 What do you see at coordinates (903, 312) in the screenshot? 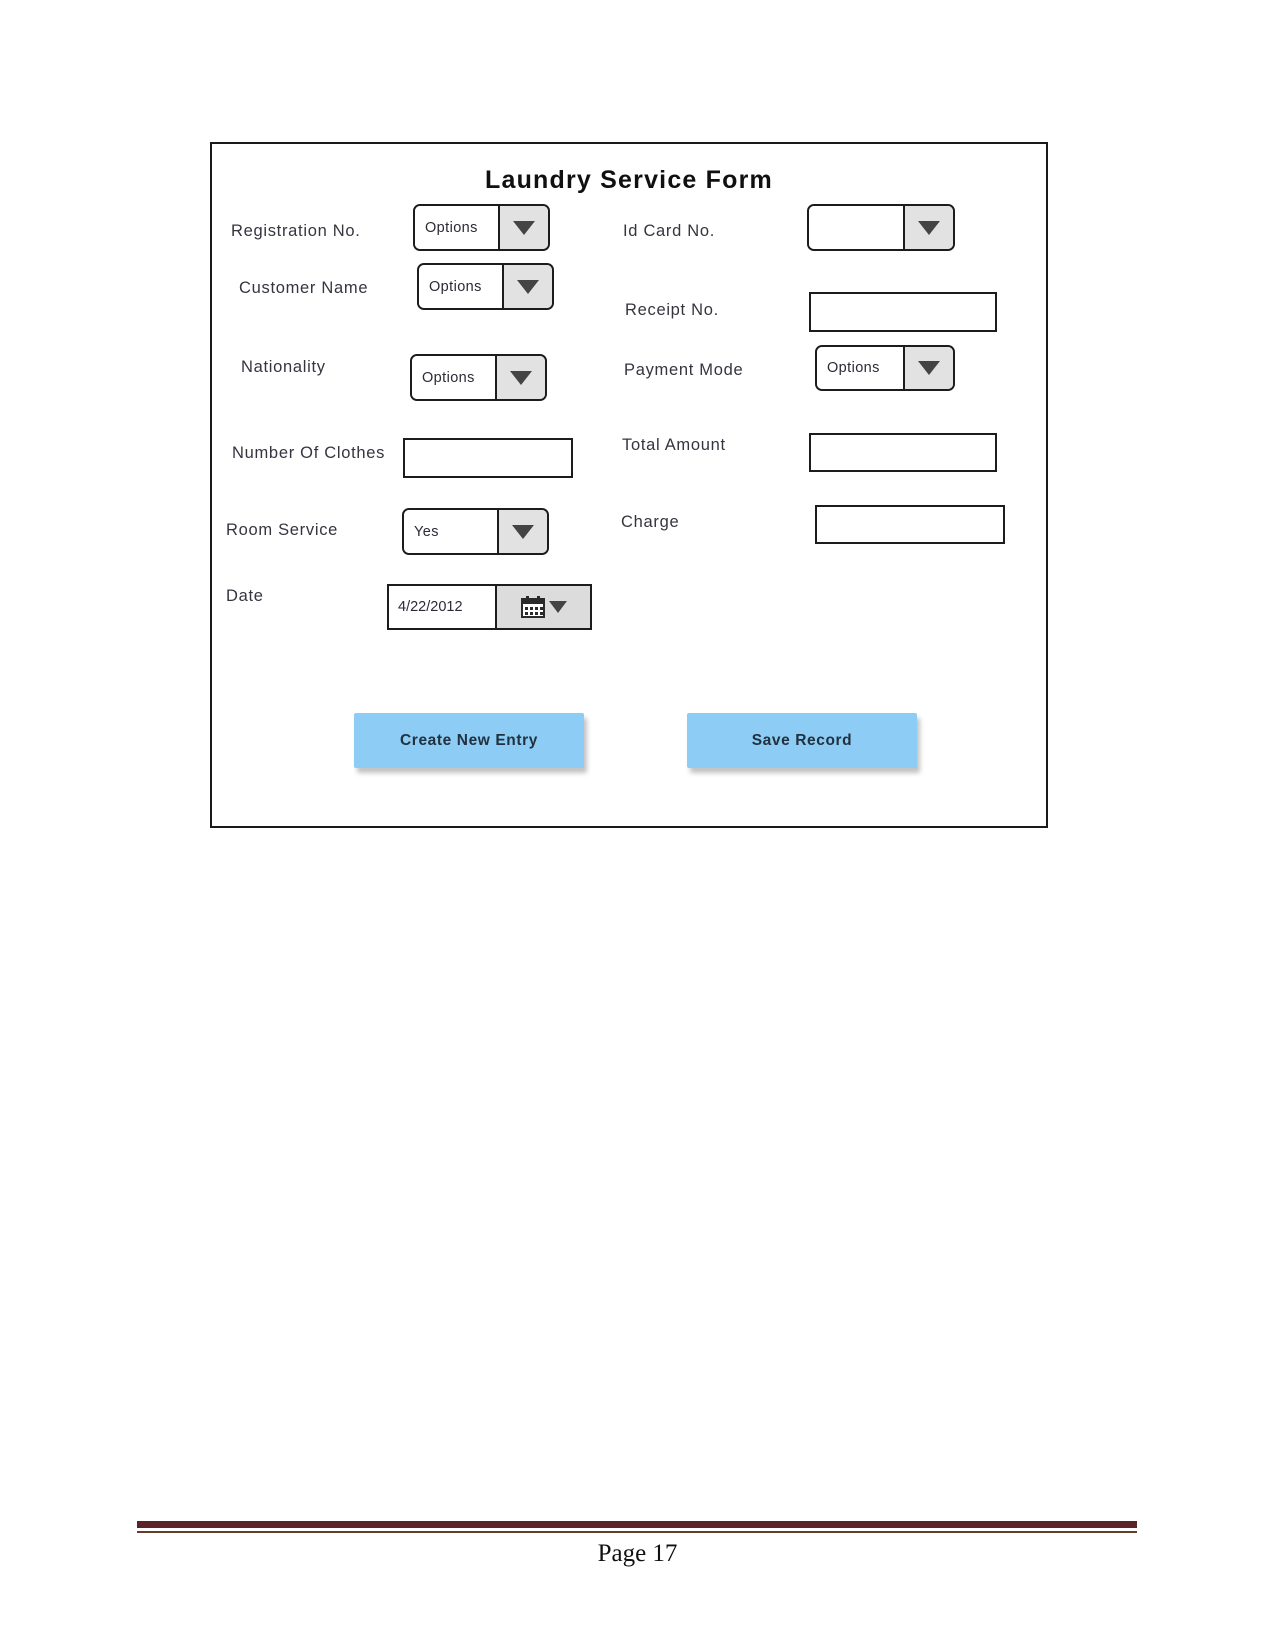
I see `input-receipt-no` at bounding box center [903, 312].